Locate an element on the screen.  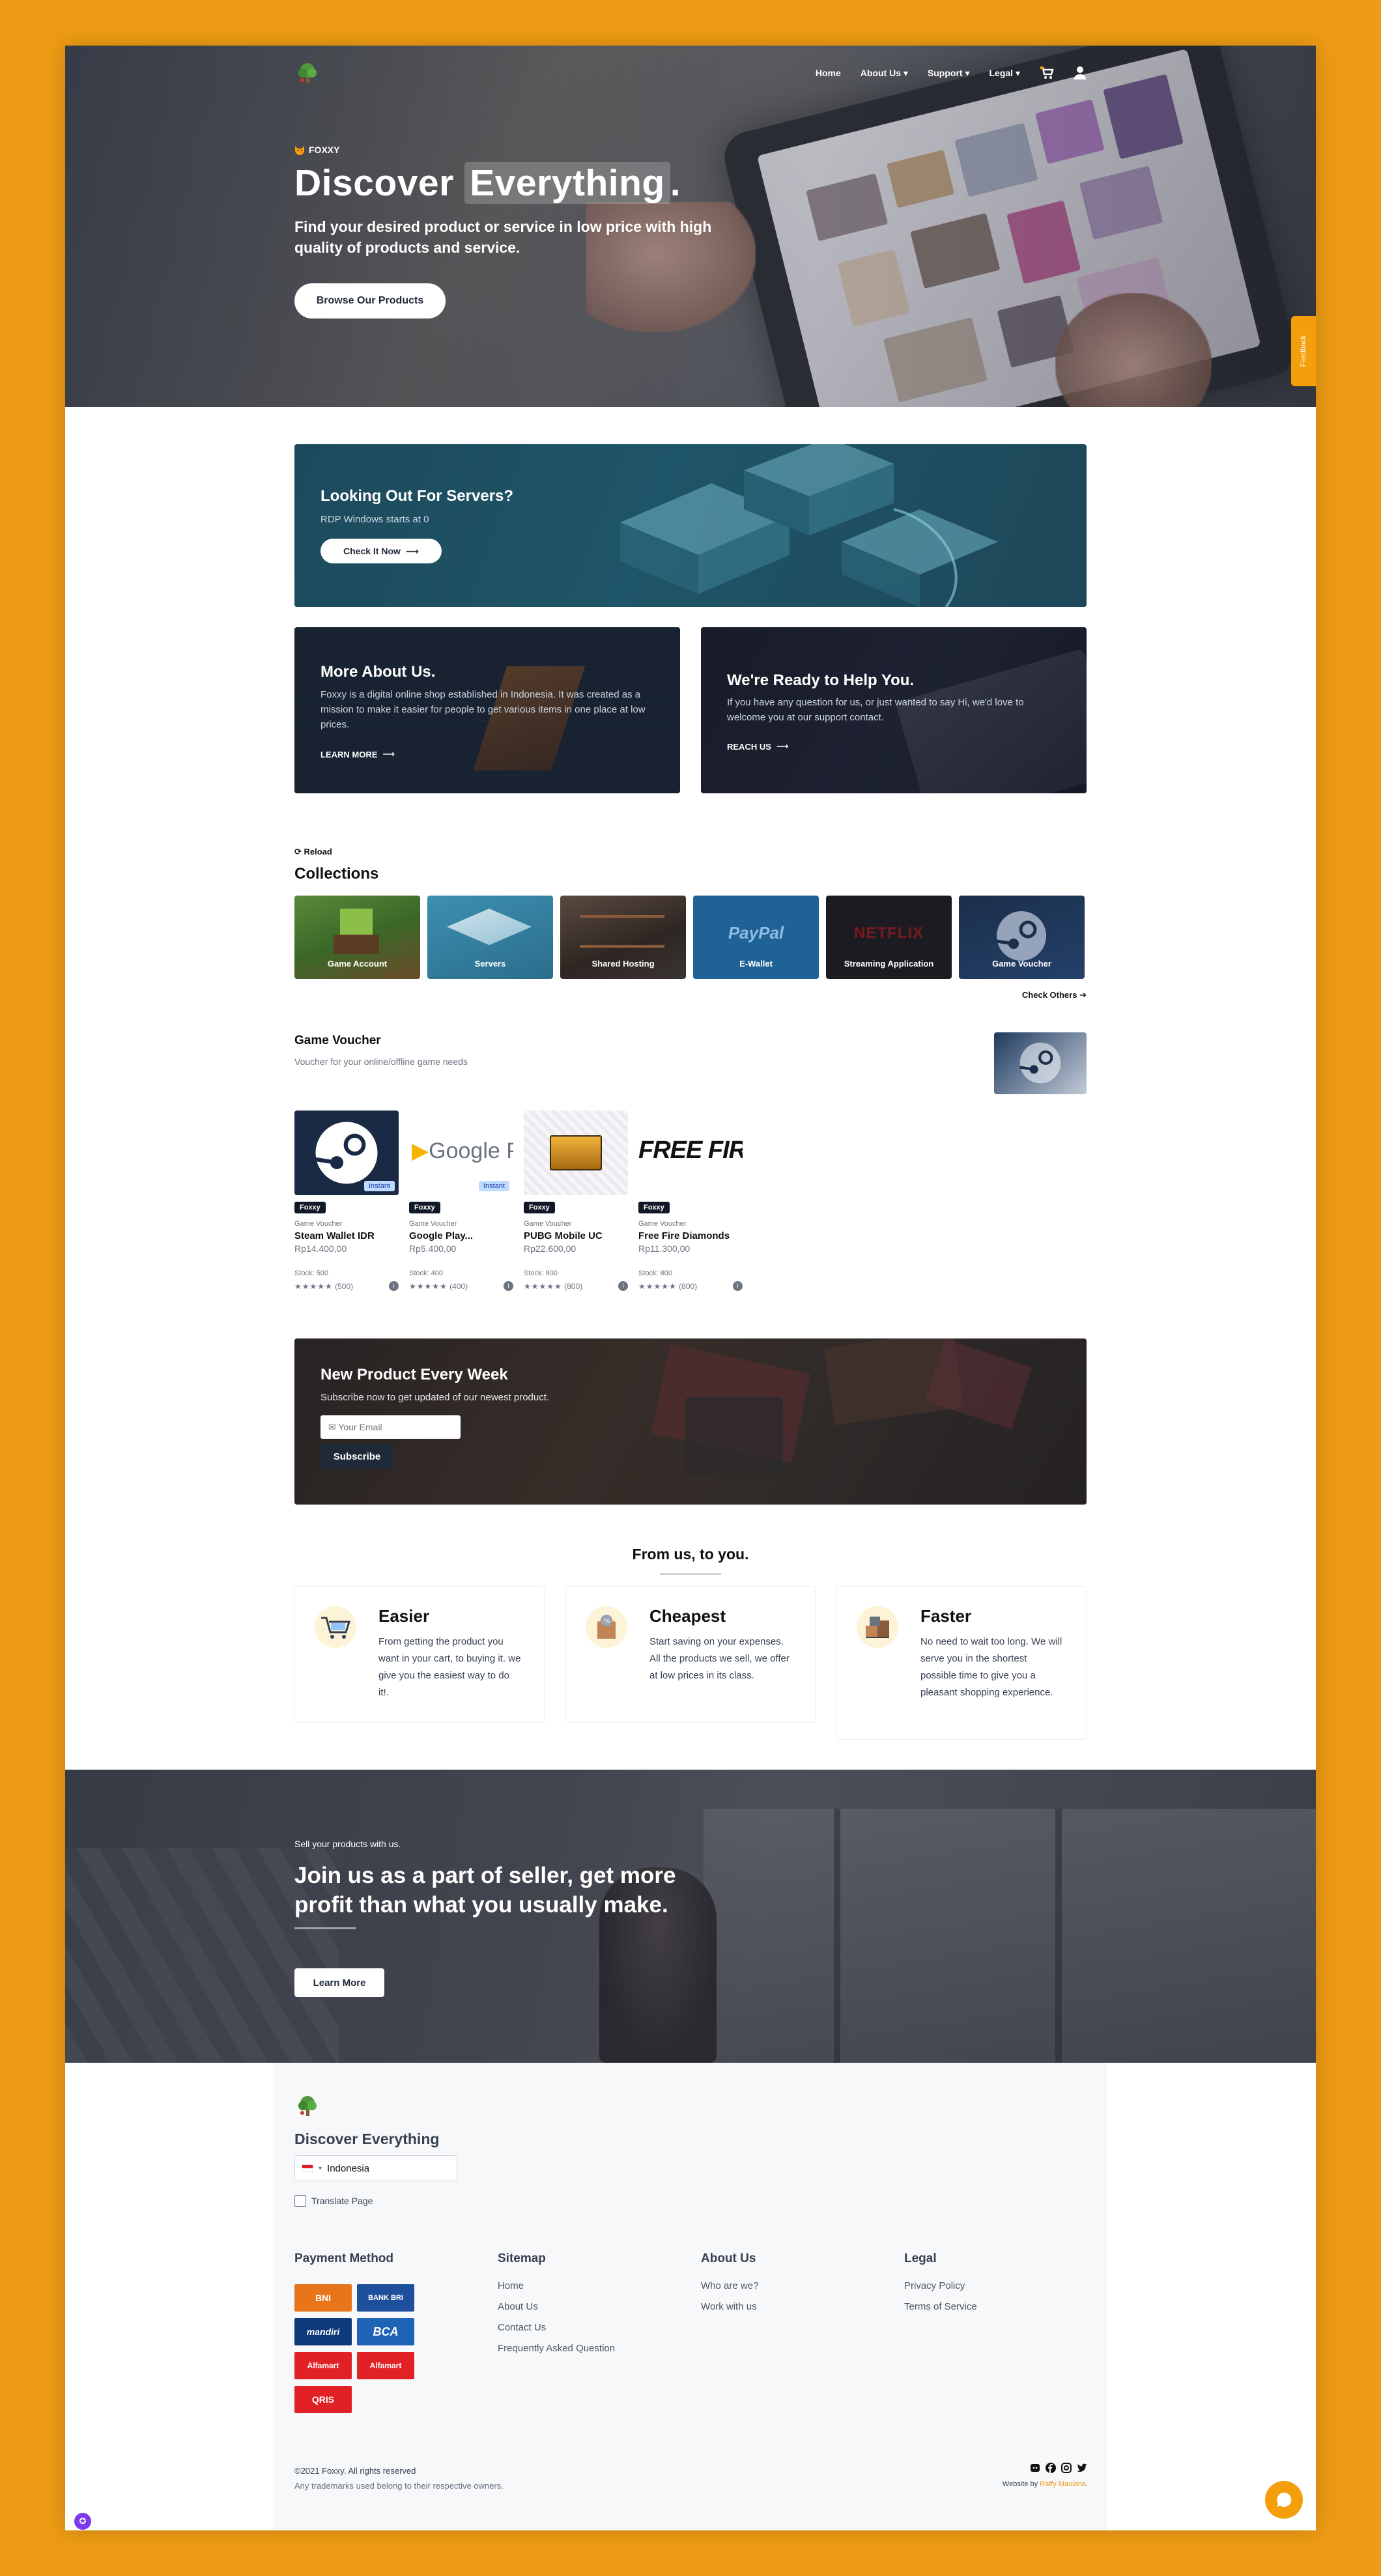
footer-brand: Discover Everything is located at coordinates (367, 2138).